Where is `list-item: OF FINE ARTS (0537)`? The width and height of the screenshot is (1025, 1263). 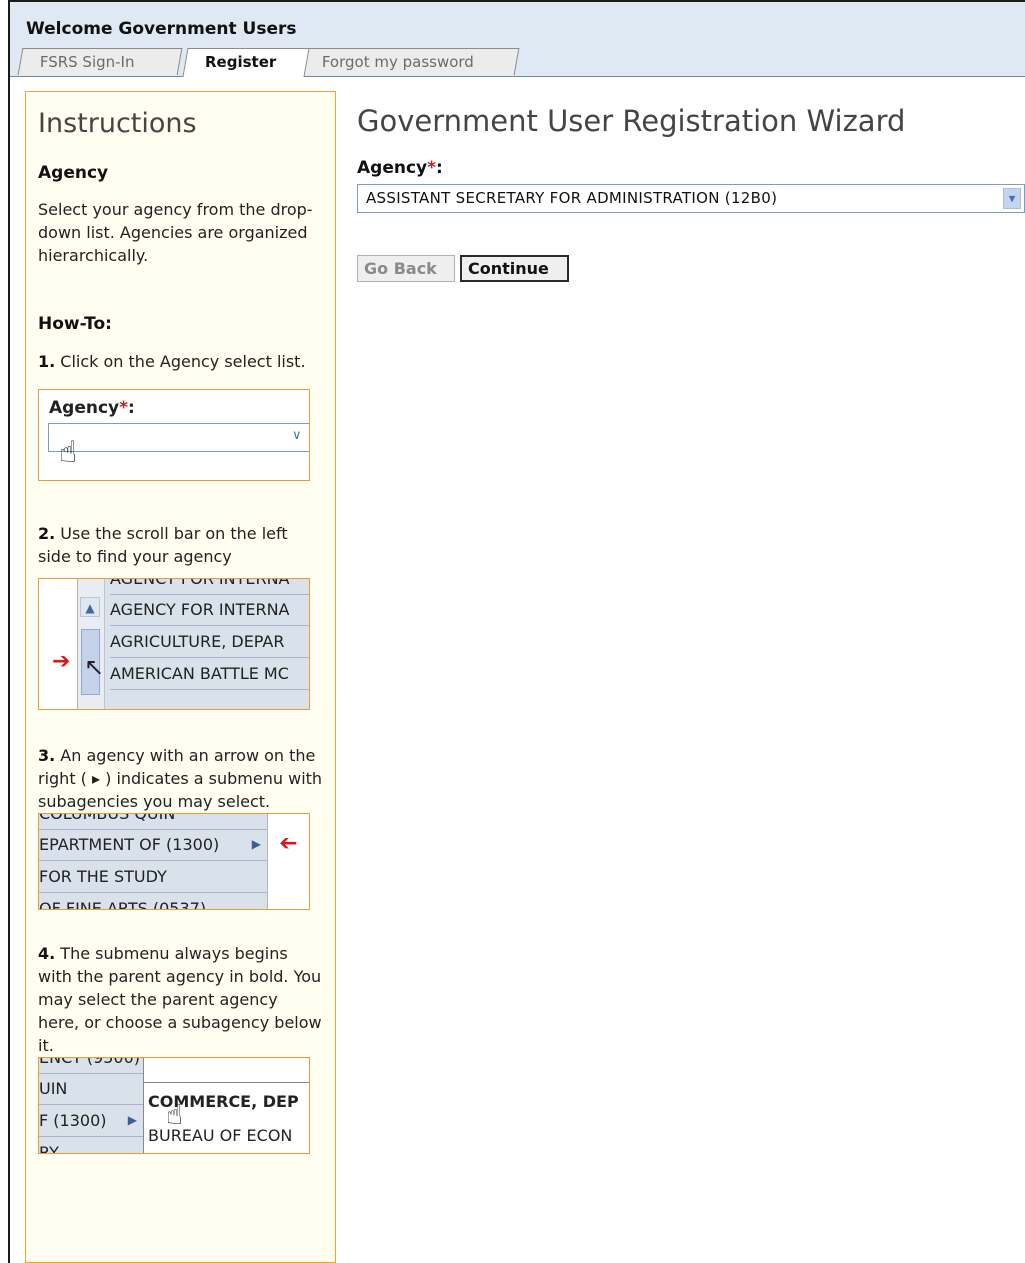
list-item: OF FINE ARTS (0537) is located at coordinates (153, 901).